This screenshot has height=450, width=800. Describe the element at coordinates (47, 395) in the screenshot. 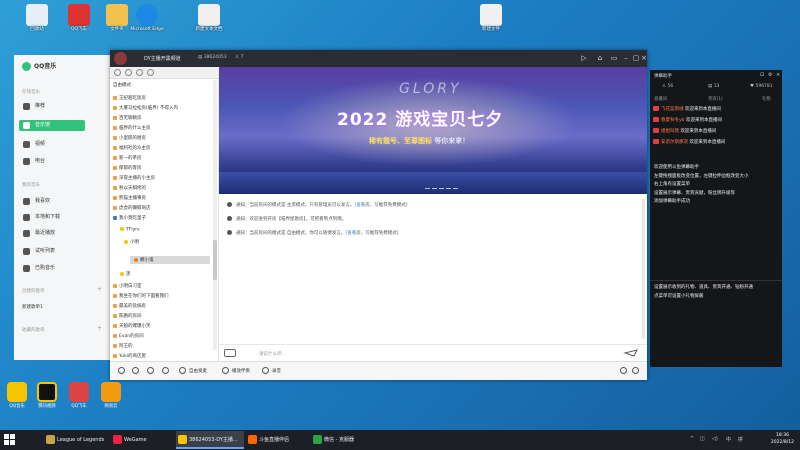

I see `desktop-icon-tencent-video: 腾讯视频` at that location.